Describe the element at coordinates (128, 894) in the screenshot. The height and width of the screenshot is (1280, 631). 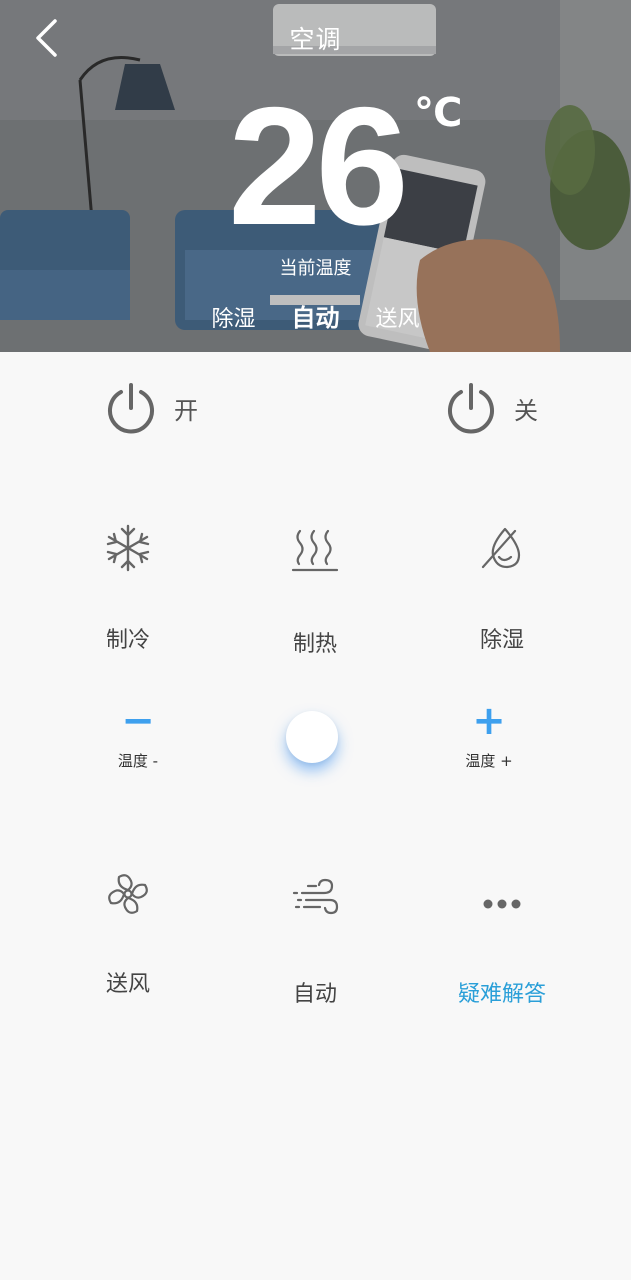
I see `fan-icon` at that location.